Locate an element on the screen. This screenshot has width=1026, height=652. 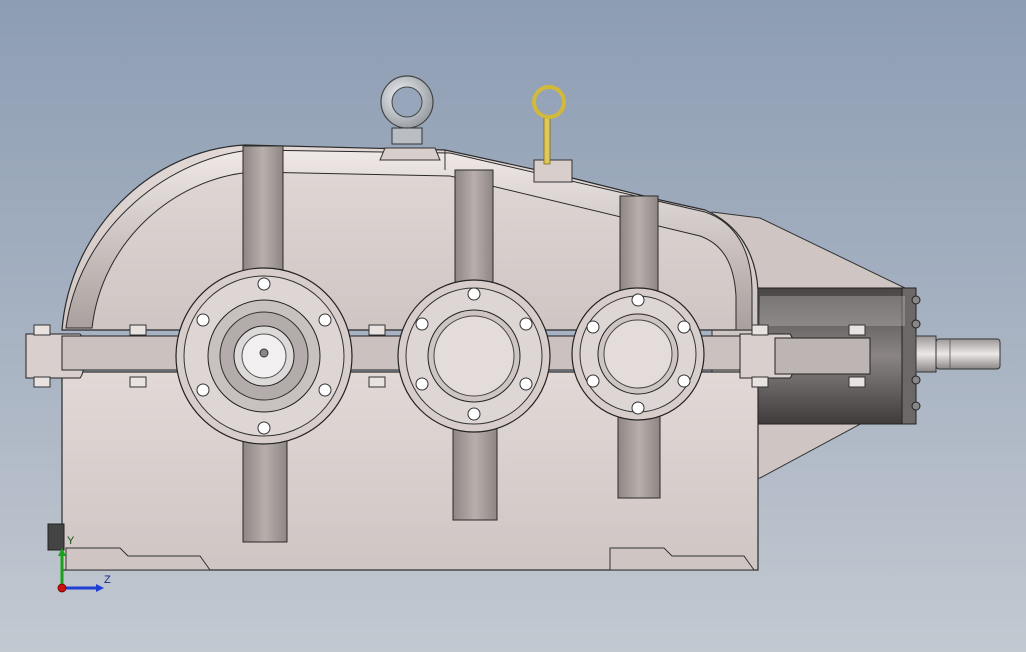
output-shaft is located at coordinates (958, 354).